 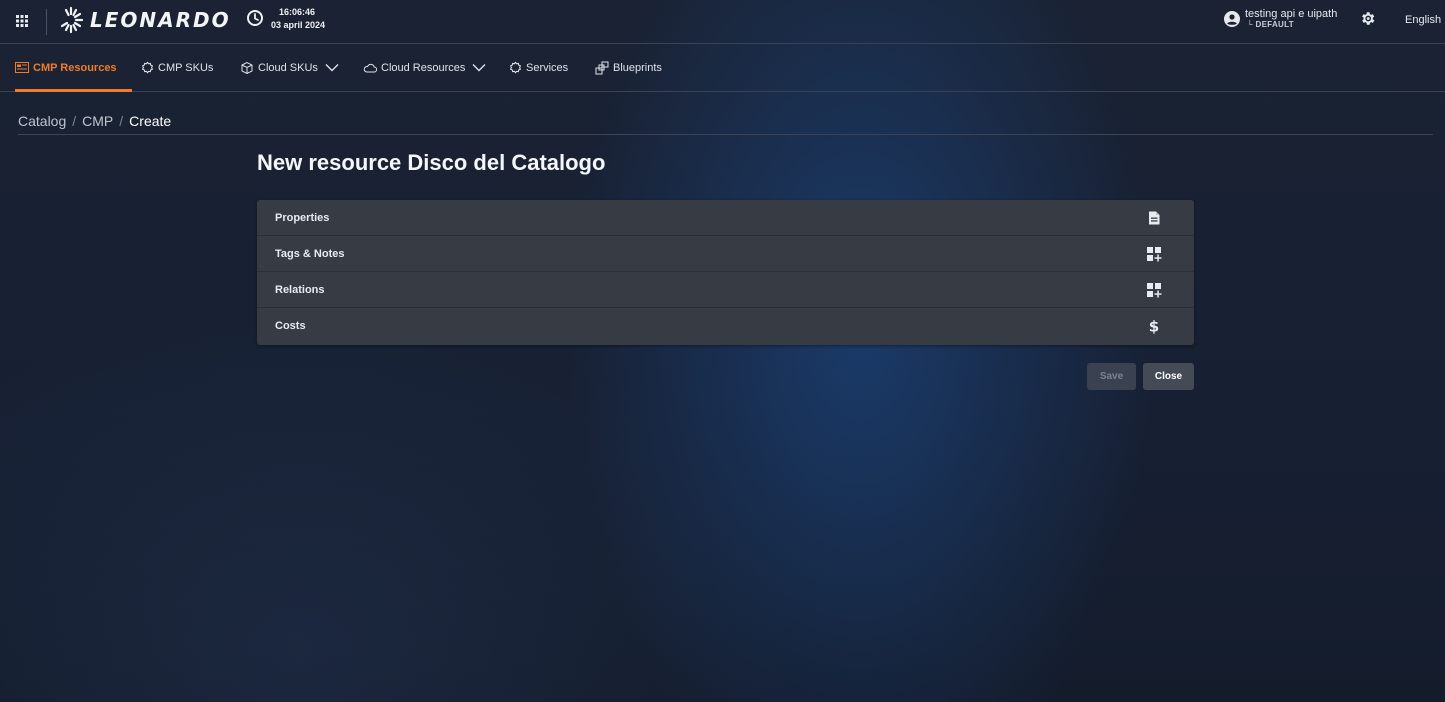 I want to click on tab-cmp-skus: CMP SKUs, so click(x=177, y=67).